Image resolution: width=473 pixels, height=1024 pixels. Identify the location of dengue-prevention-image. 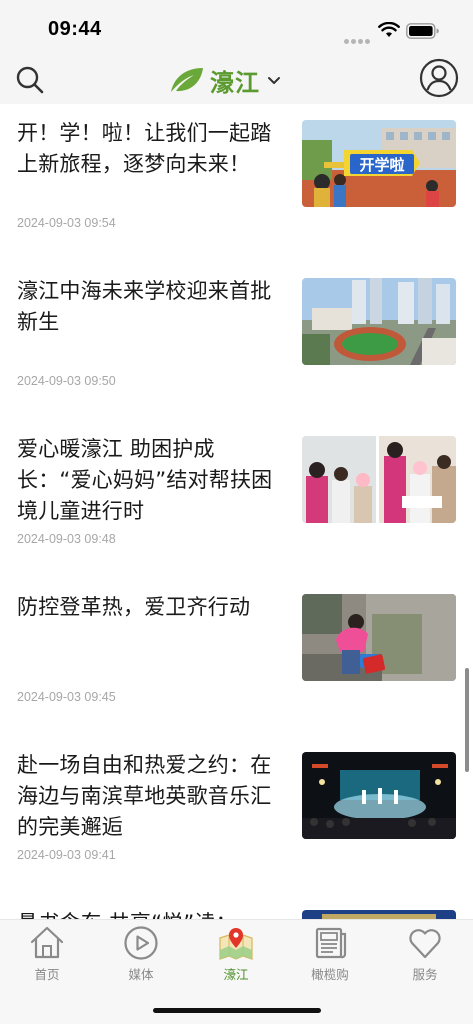
(379, 637).